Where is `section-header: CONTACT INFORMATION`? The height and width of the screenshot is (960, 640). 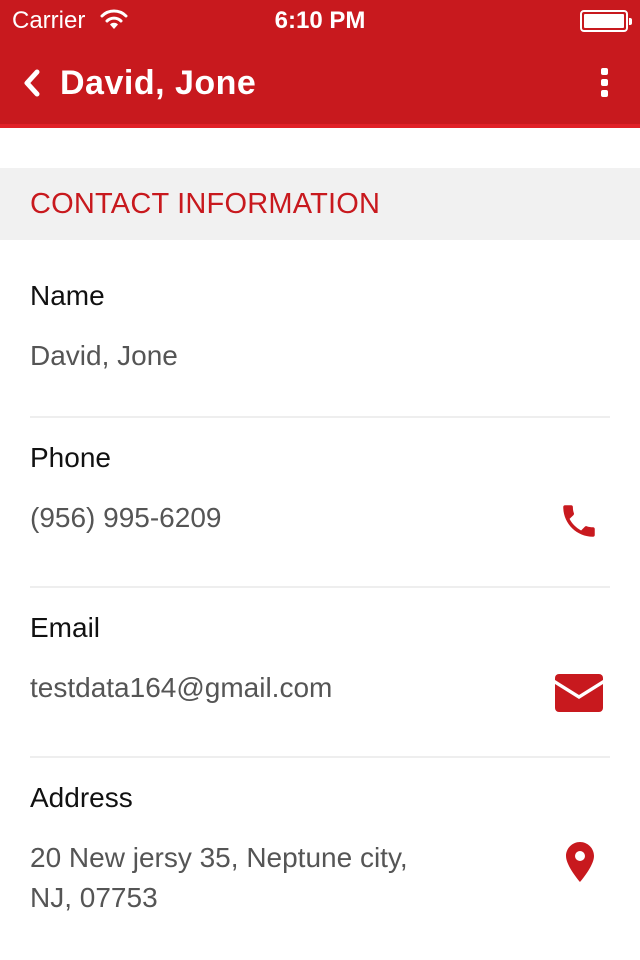 section-header: CONTACT INFORMATION is located at coordinates (320, 204).